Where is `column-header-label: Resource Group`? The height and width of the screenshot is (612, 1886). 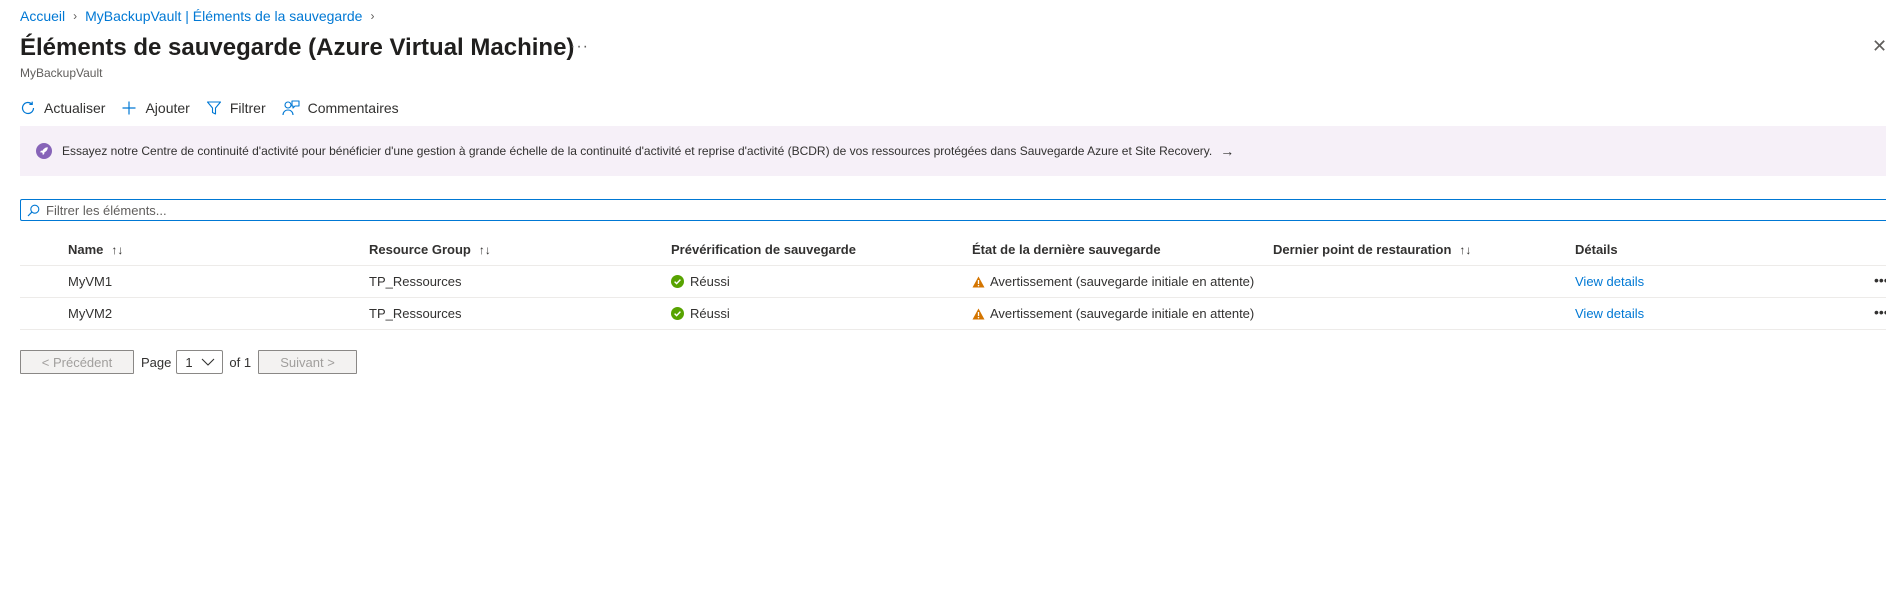 column-header-label: Resource Group is located at coordinates (420, 249).